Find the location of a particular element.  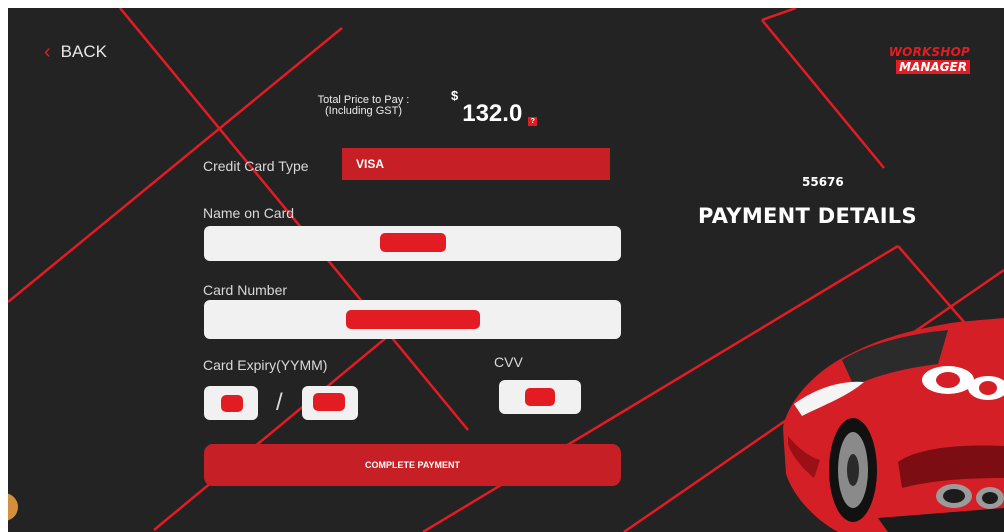

brand-logo: WORKSHOP MANAGER is located at coordinates (927, 60).